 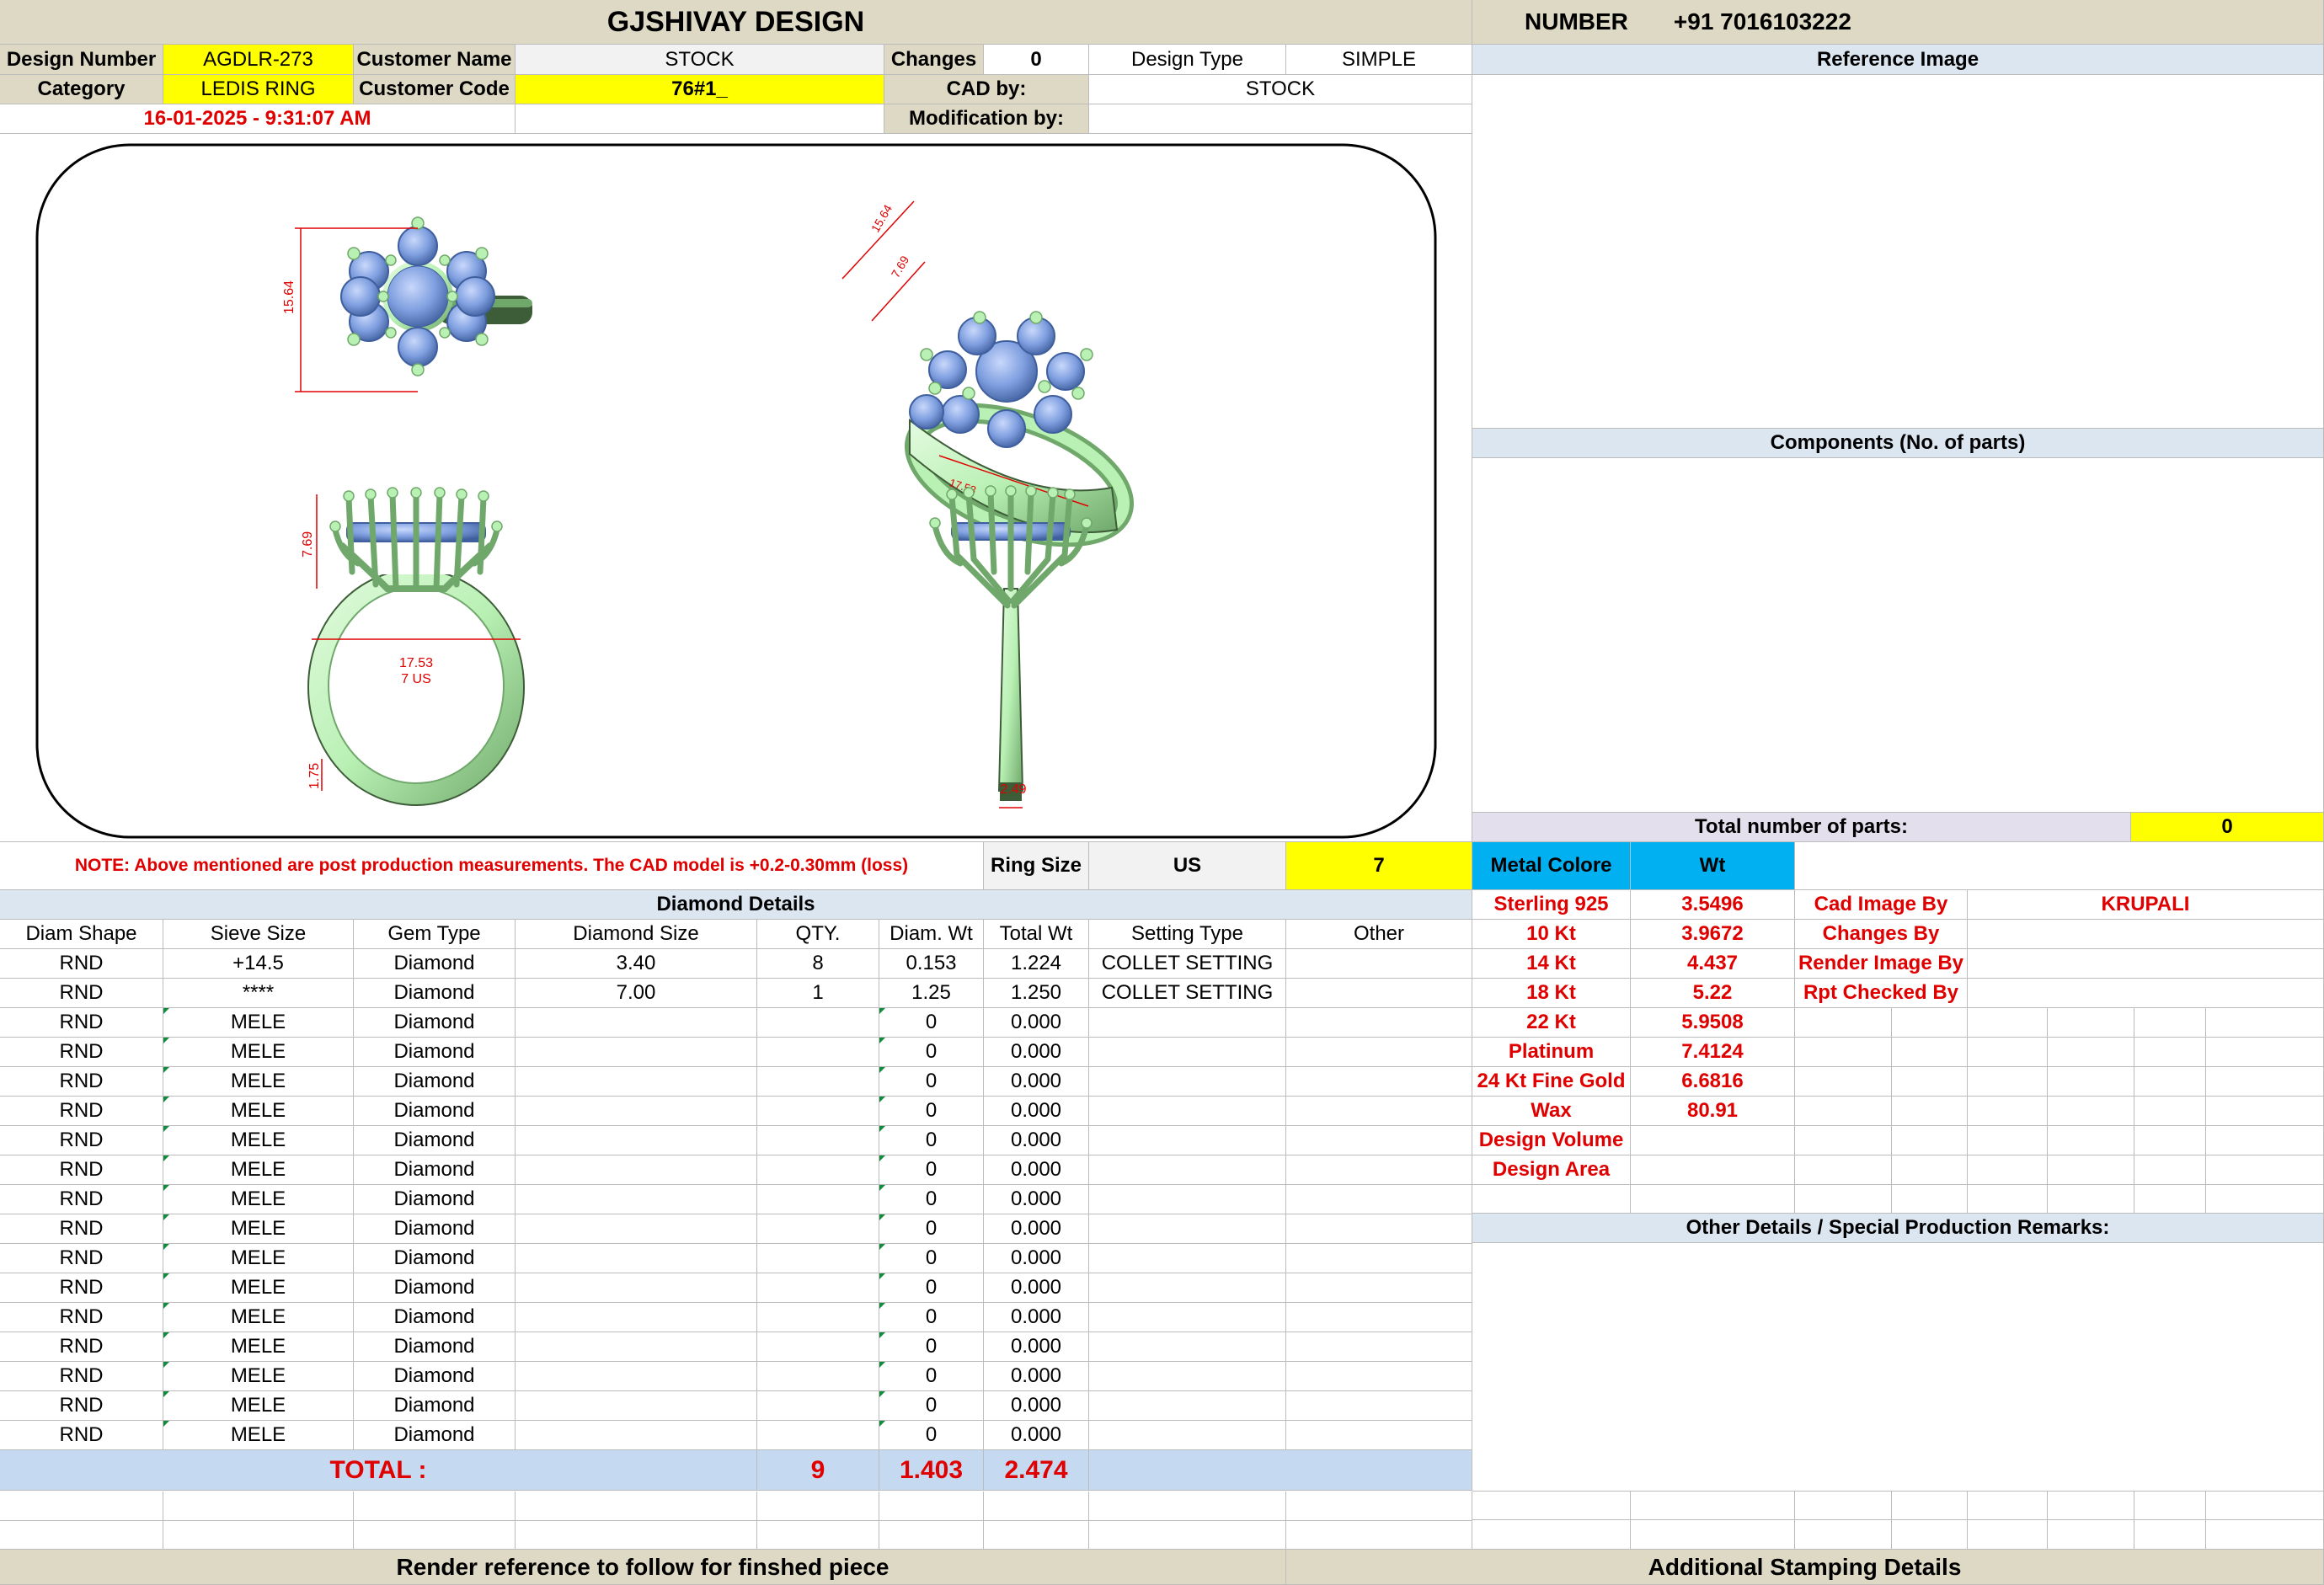 I want to click on customer-name-value: STOCK, so click(x=700, y=60).